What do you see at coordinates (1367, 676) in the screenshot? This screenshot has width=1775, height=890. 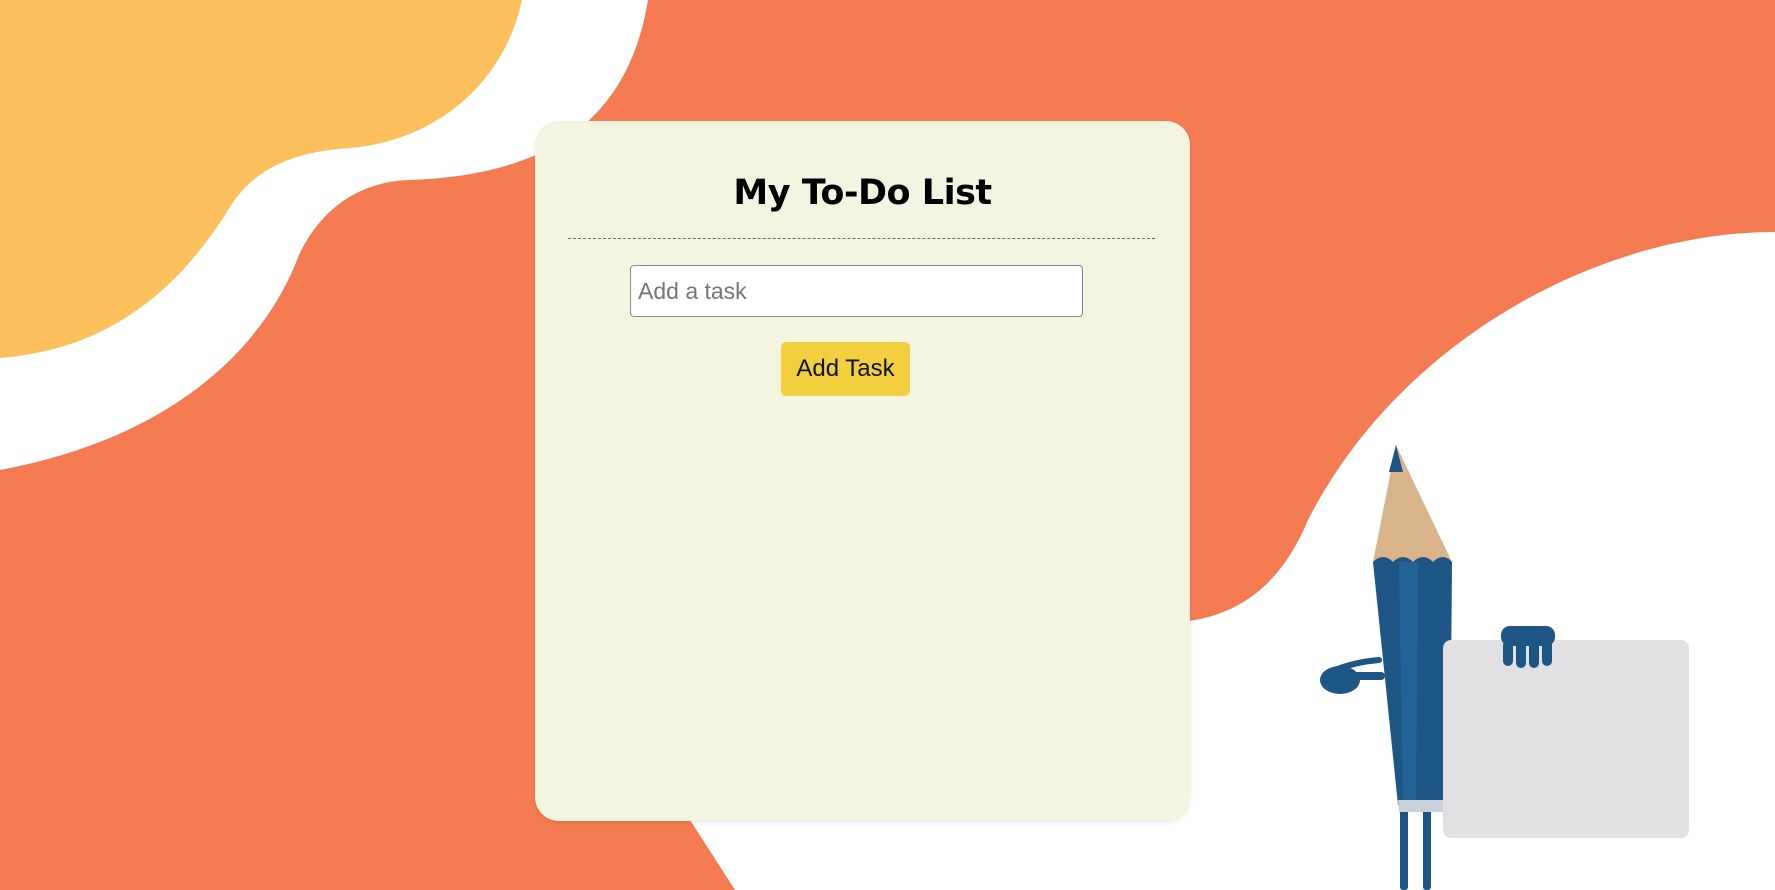 I see `pencil-pointing-finger` at bounding box center [1367, 676].